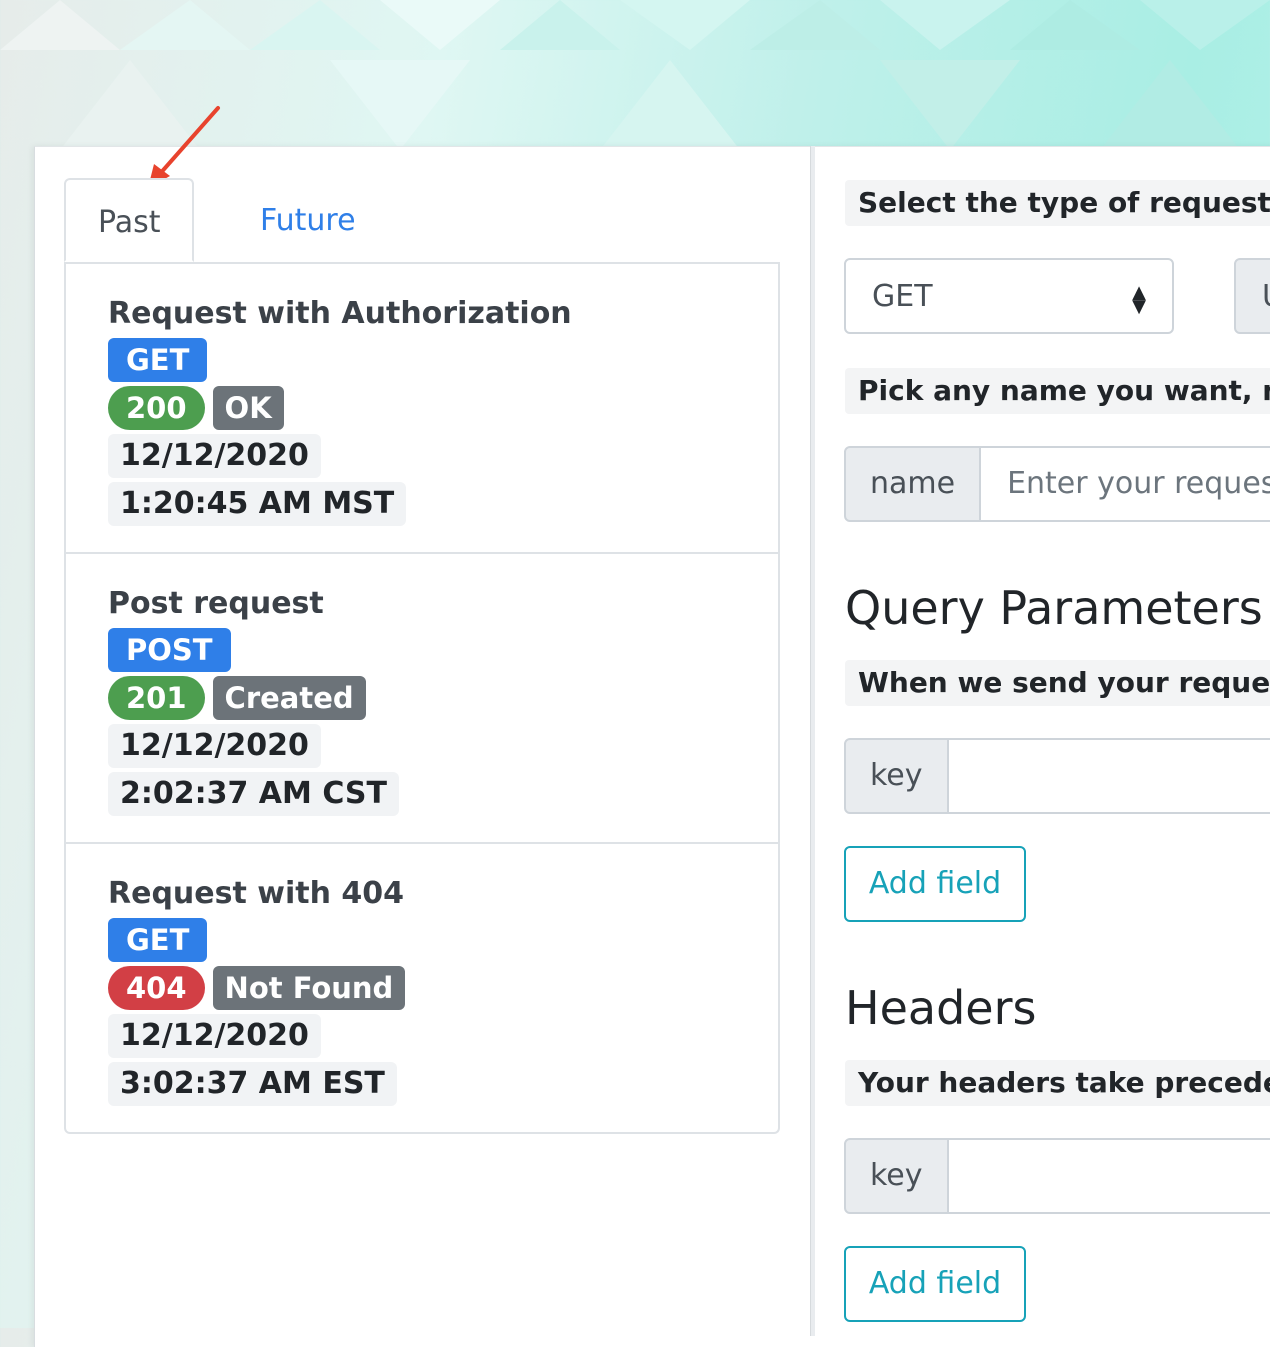  I want to click on header-key-input, so click(1109, 1176).